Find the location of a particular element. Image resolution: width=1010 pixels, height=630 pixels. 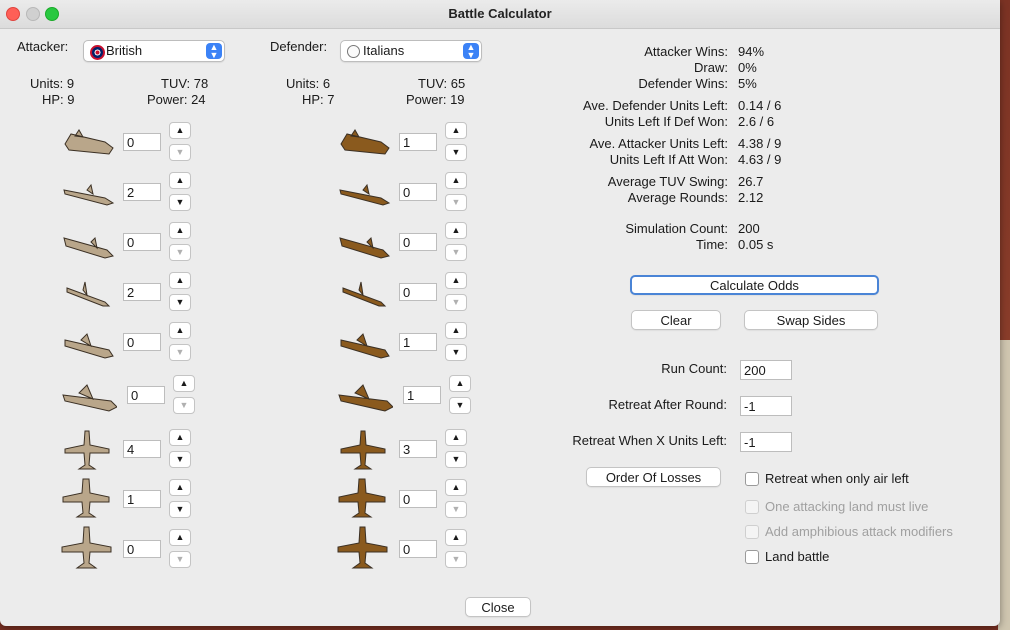

defender-unit-count-input: 3 is located at coordinates (418, 449).